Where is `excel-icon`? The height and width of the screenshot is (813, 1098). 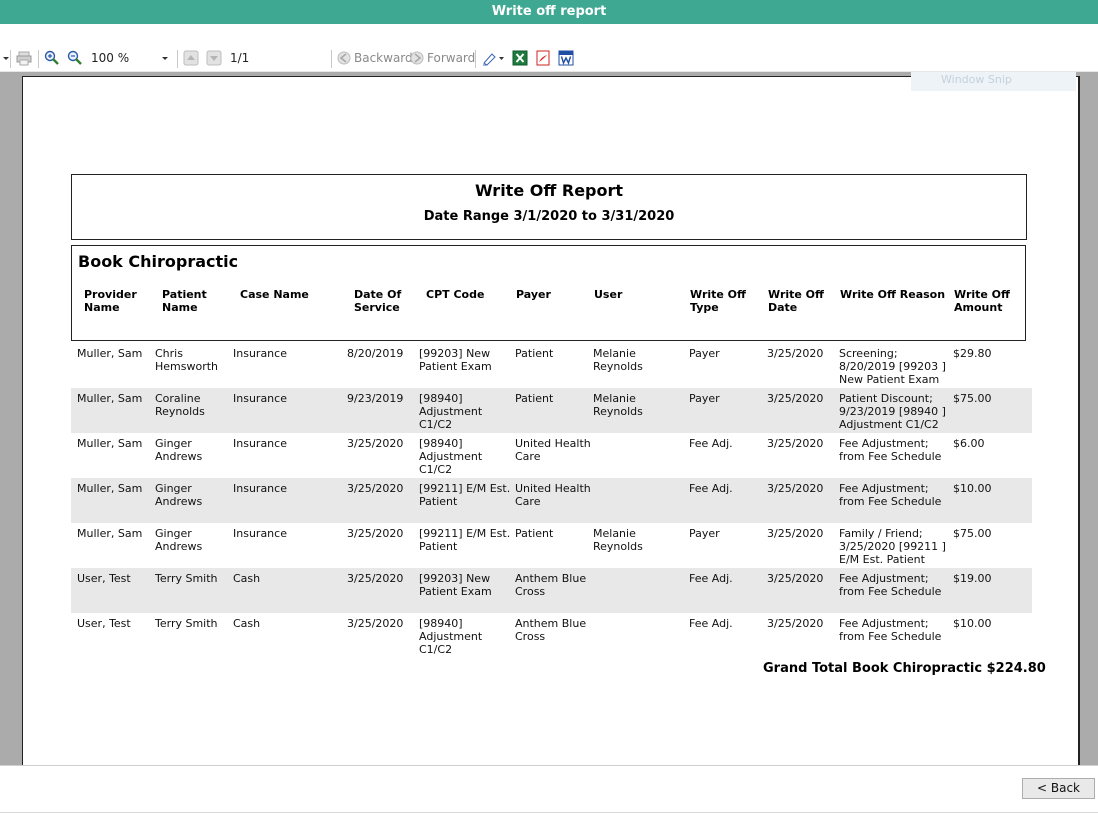
excel-icon is located at coordinates (520, 58).